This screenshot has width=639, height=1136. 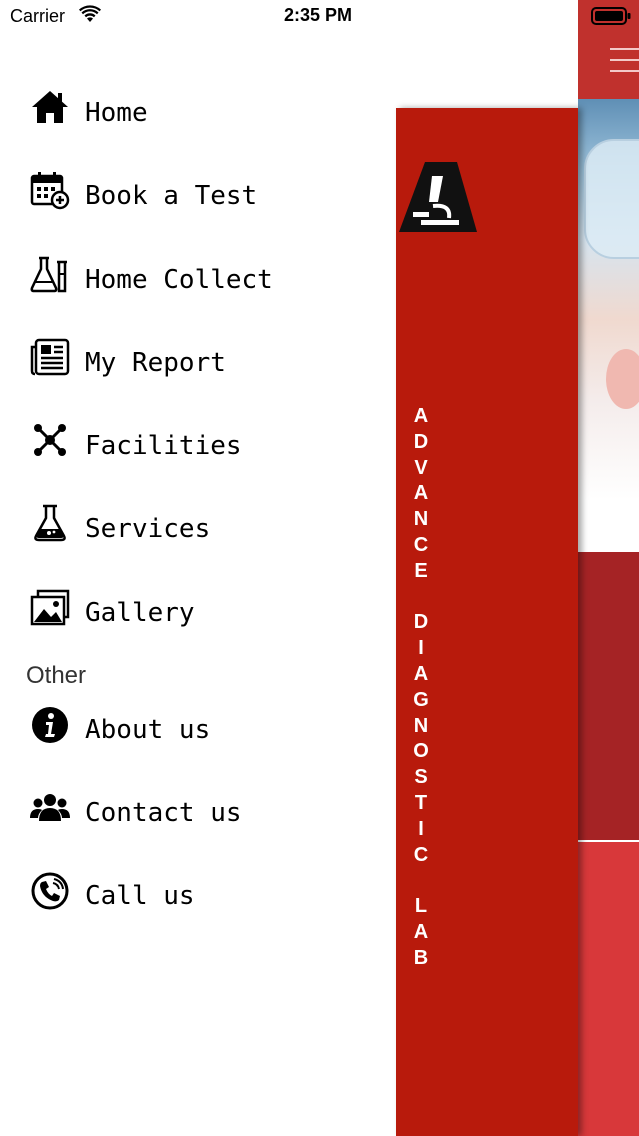 I want to click on brand-letter: G, so click(x=421, y=699).